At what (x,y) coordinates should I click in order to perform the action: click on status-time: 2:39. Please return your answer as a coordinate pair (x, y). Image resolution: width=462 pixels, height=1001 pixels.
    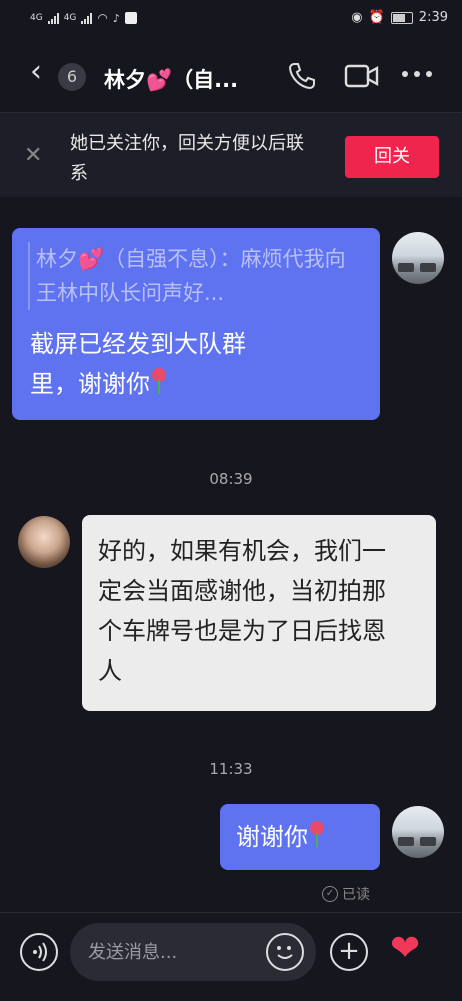
    Looking at the image, I should click on (433, 17).